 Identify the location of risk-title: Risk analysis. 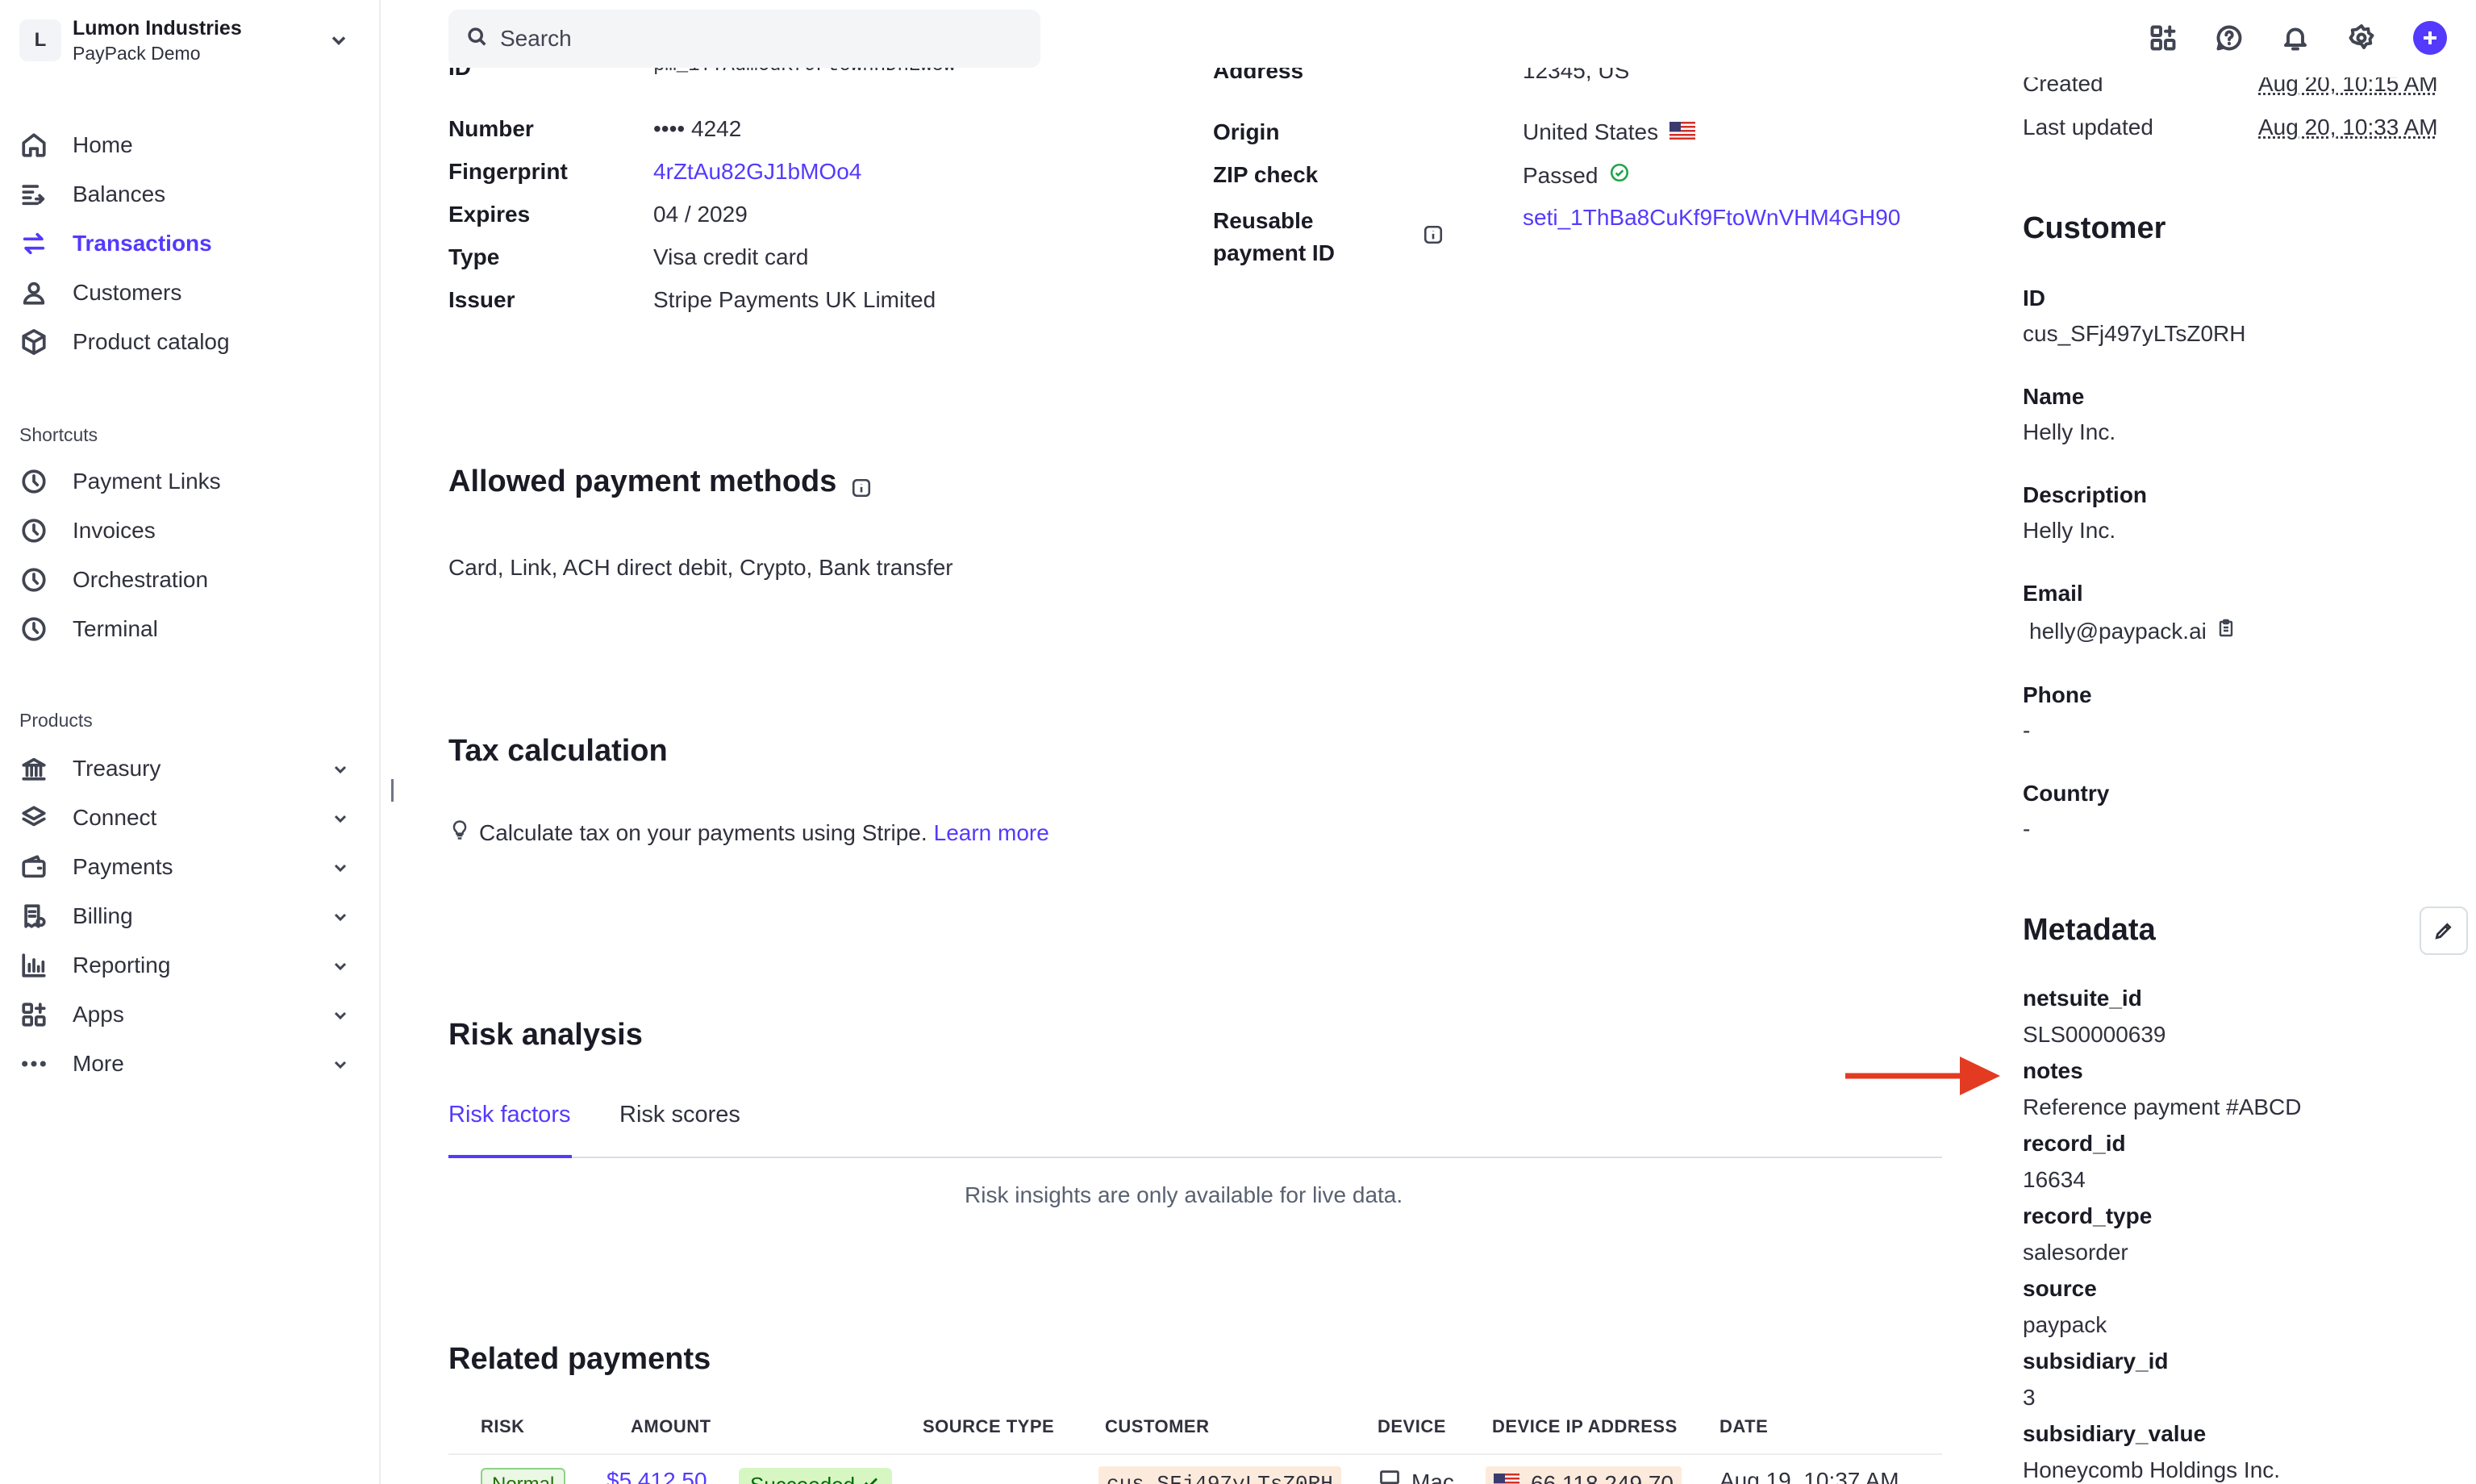
(545, 1035).